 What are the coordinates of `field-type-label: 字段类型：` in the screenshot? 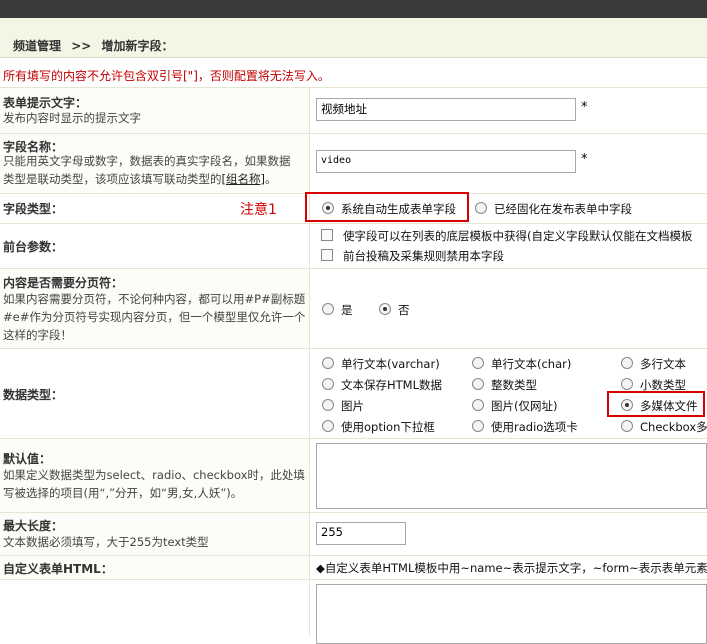 It's located at (33, 209).